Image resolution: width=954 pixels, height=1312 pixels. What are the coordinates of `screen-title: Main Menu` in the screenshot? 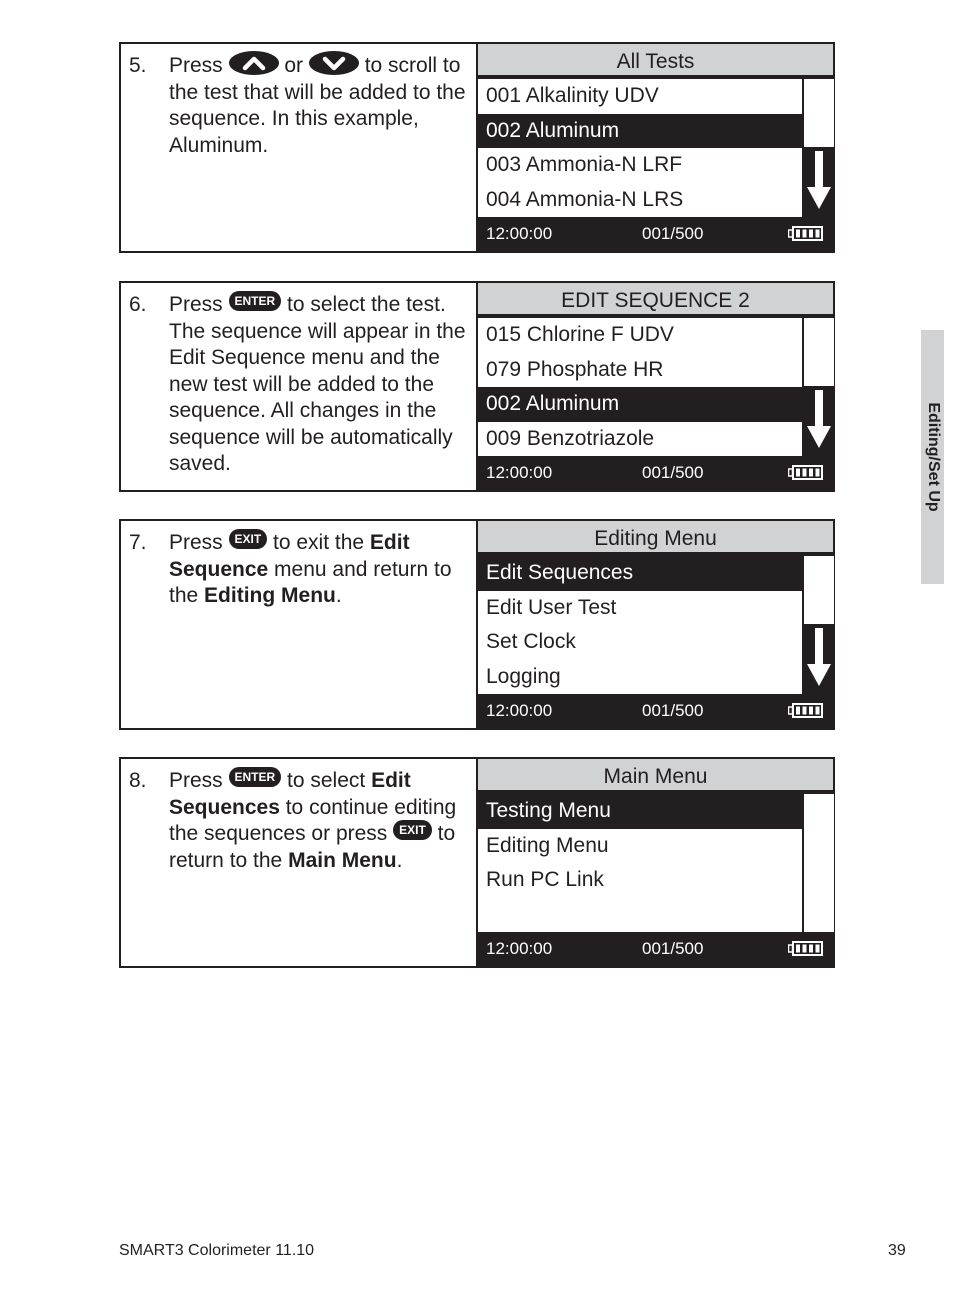 It's located at (655, 775).